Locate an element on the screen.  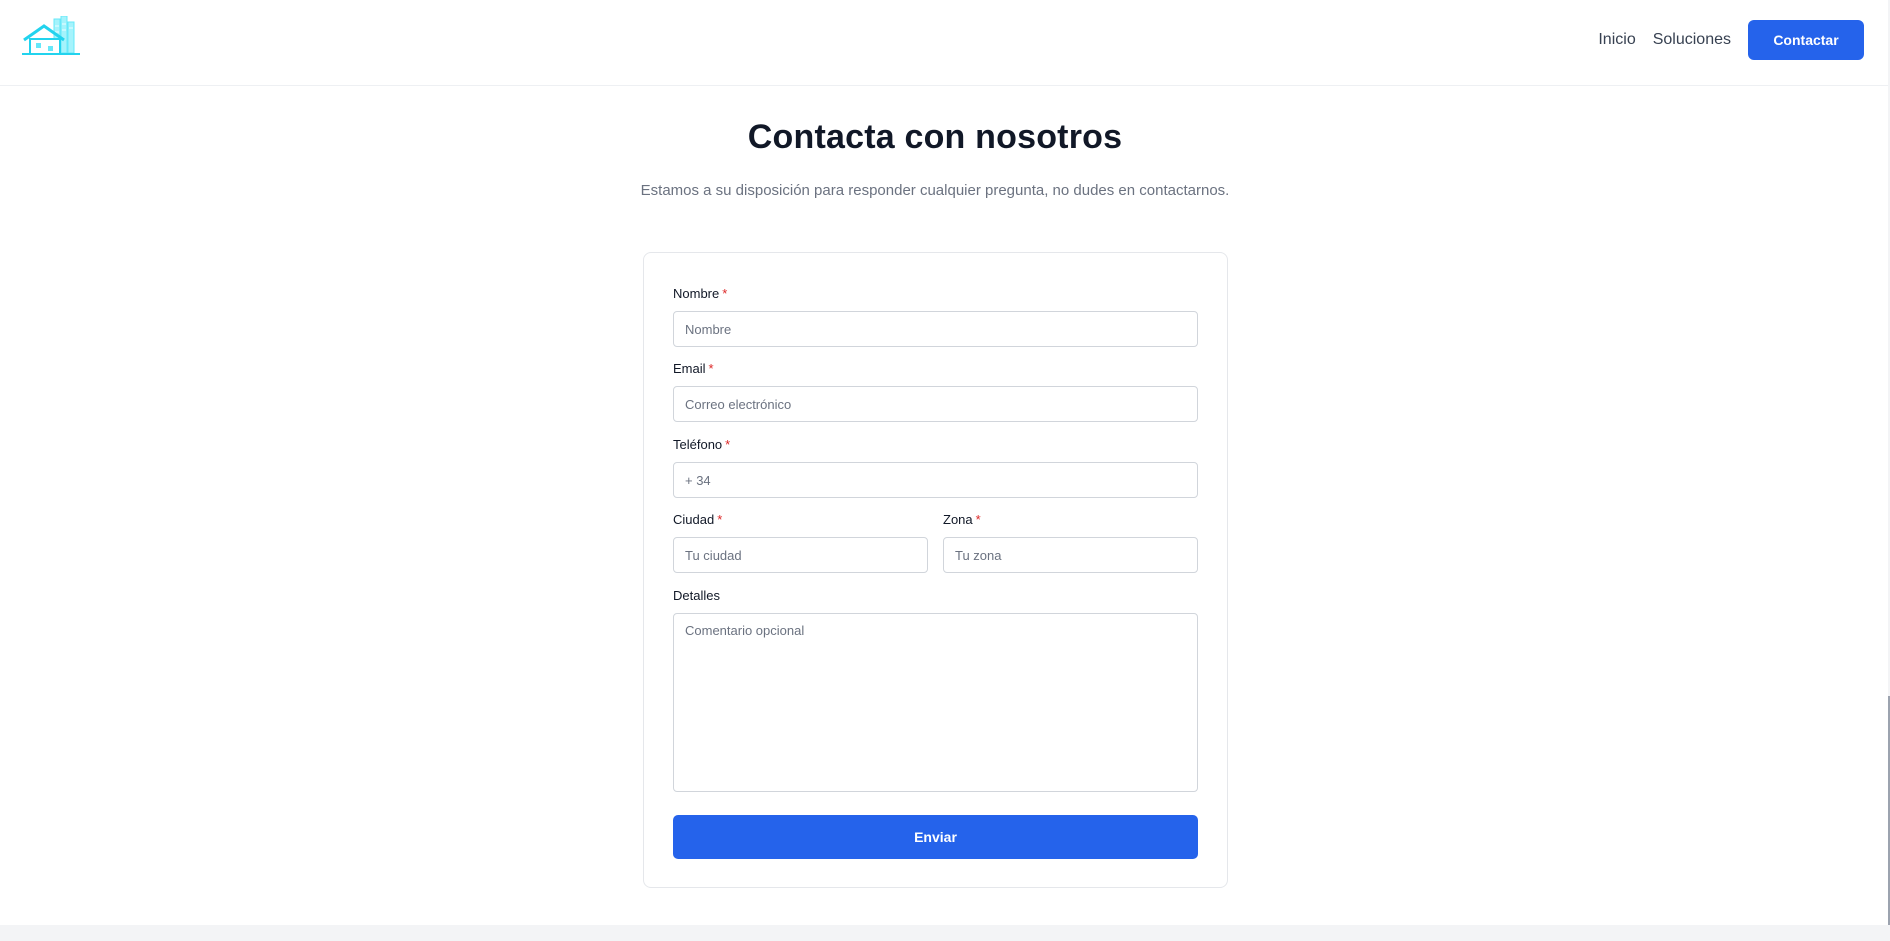
site-header: Inicio Soluciones Contactar is located at coordinates (945, 43).